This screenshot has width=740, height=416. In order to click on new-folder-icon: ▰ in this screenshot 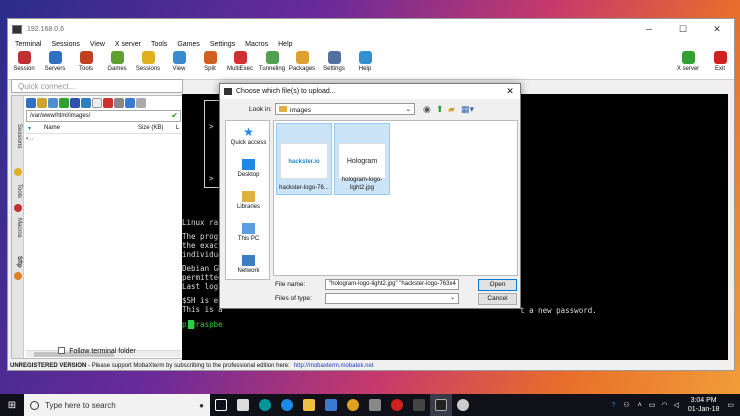, I will do `click(451, 109)`.